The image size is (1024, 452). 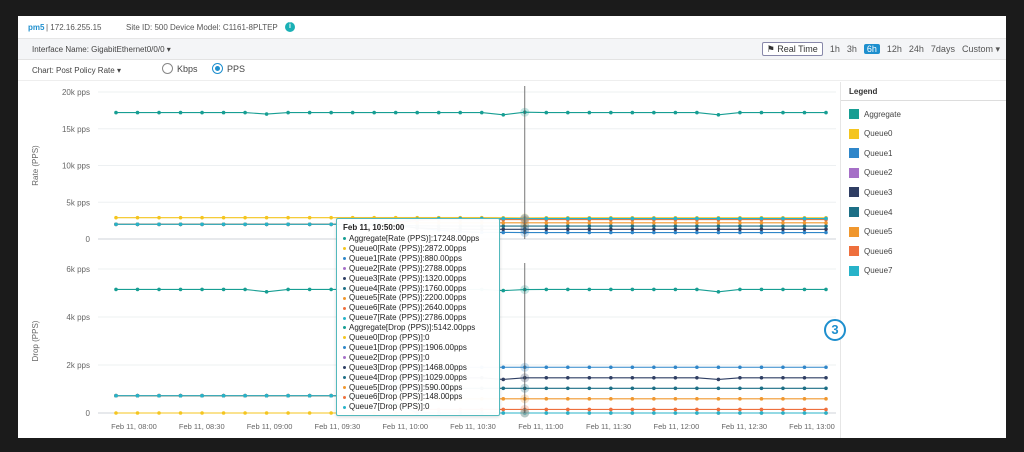 I want to click on tooltip-row: Queue6[Rate (PPS)]:2640.00pps, so click(x=404, y=308).